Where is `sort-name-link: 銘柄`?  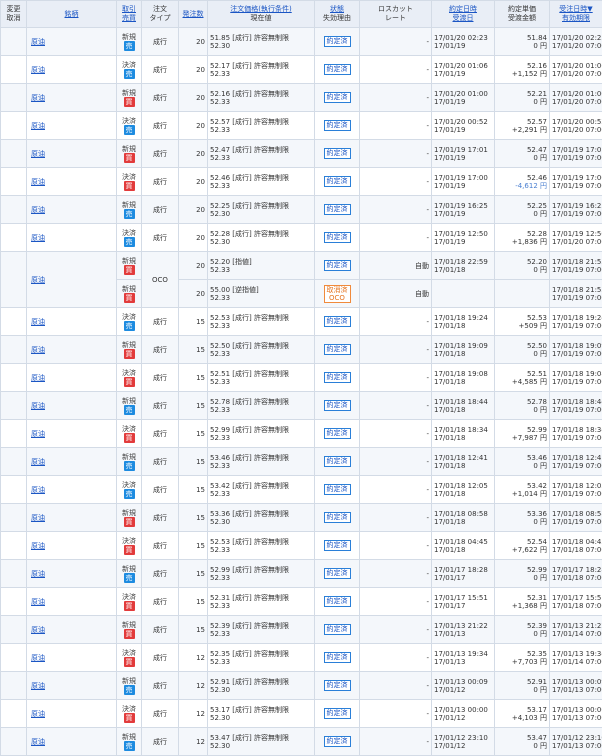
sort-name-link: 銘柄 is located at coordinates (72, 14).